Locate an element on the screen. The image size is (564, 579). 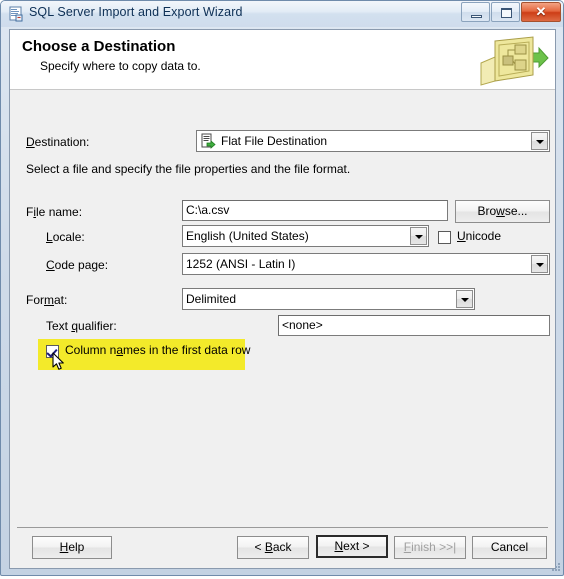
locale-dropdown-arrow-icon is located at coordinates (418, 236).